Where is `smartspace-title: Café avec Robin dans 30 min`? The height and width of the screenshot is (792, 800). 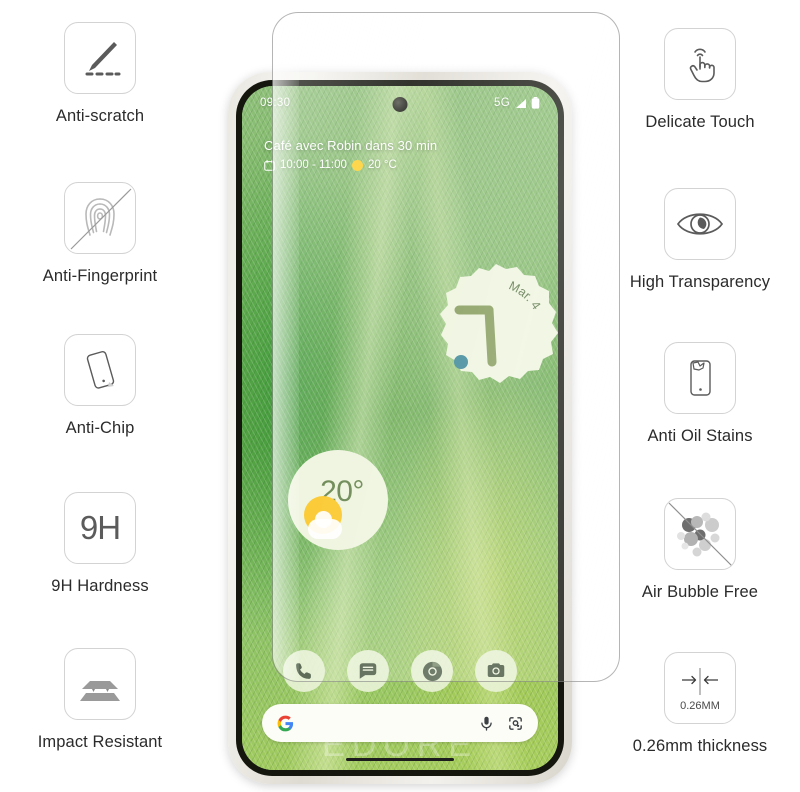 smartspace-title: Café avec Robin dans 30 min is located at coordinates (351, 145).